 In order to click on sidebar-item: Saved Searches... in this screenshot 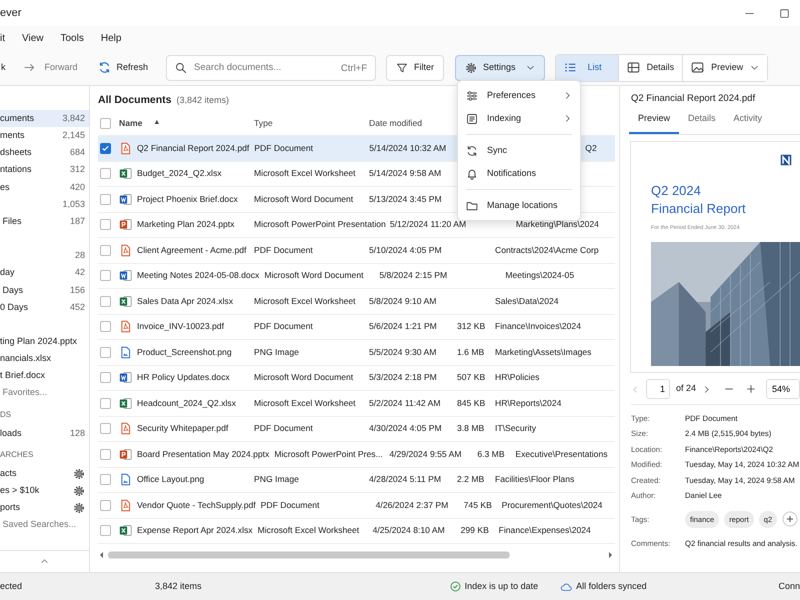, I will do `click(44, 525)`.